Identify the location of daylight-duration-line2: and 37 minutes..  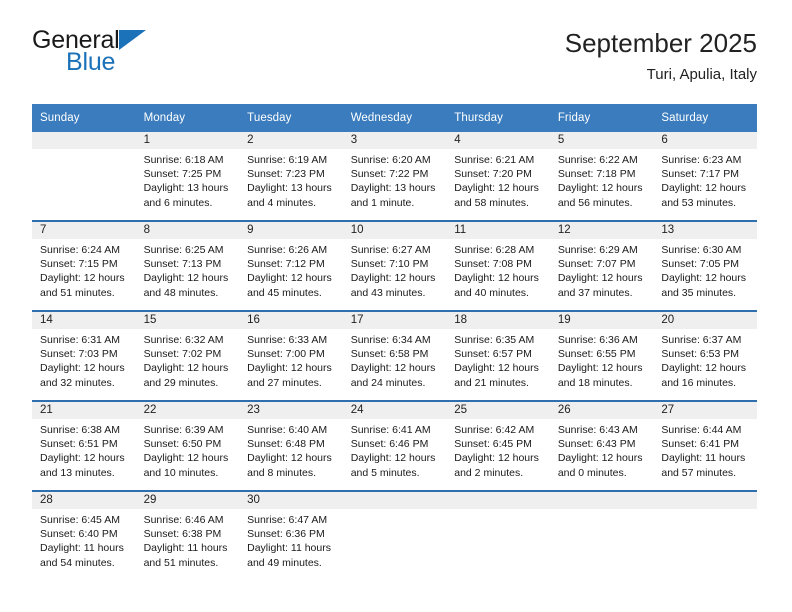
(595, 292).